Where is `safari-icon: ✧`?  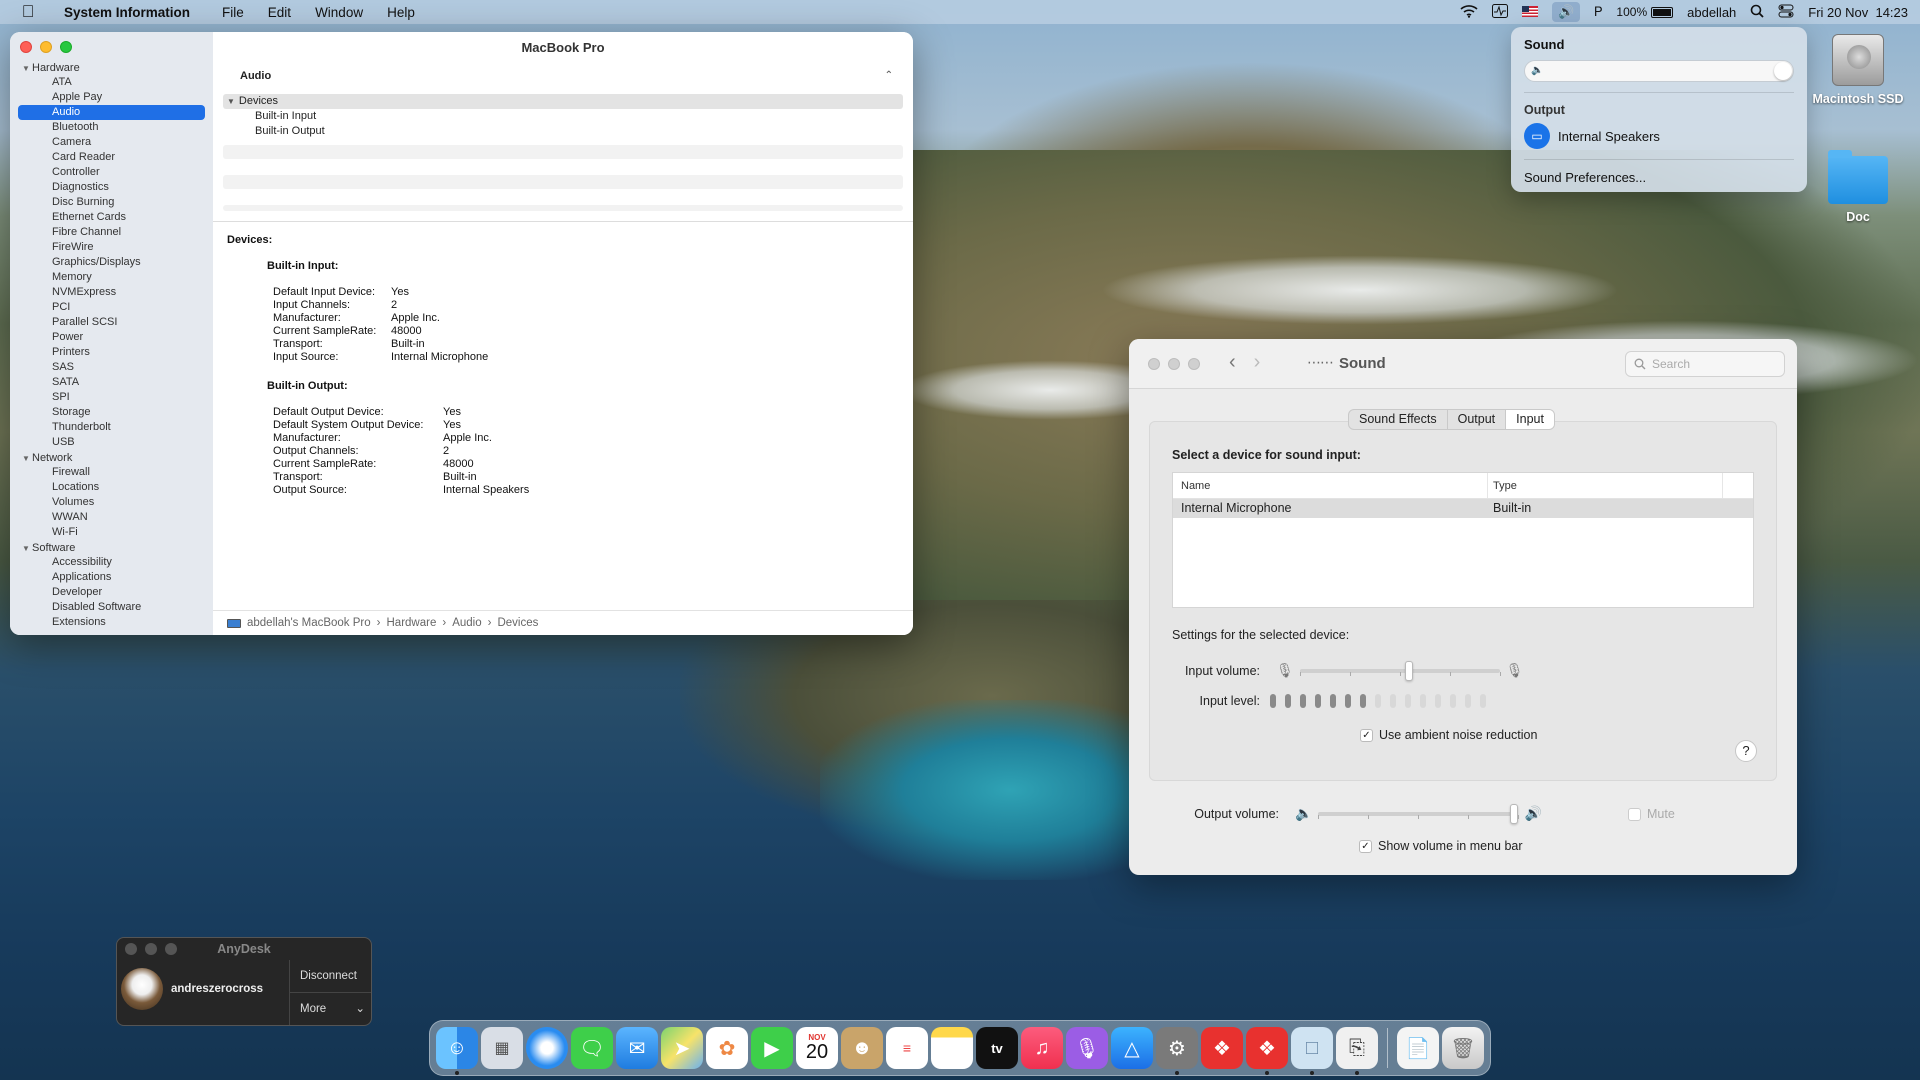 safari-icon: ✧ is located at coordinates (547, 1048).